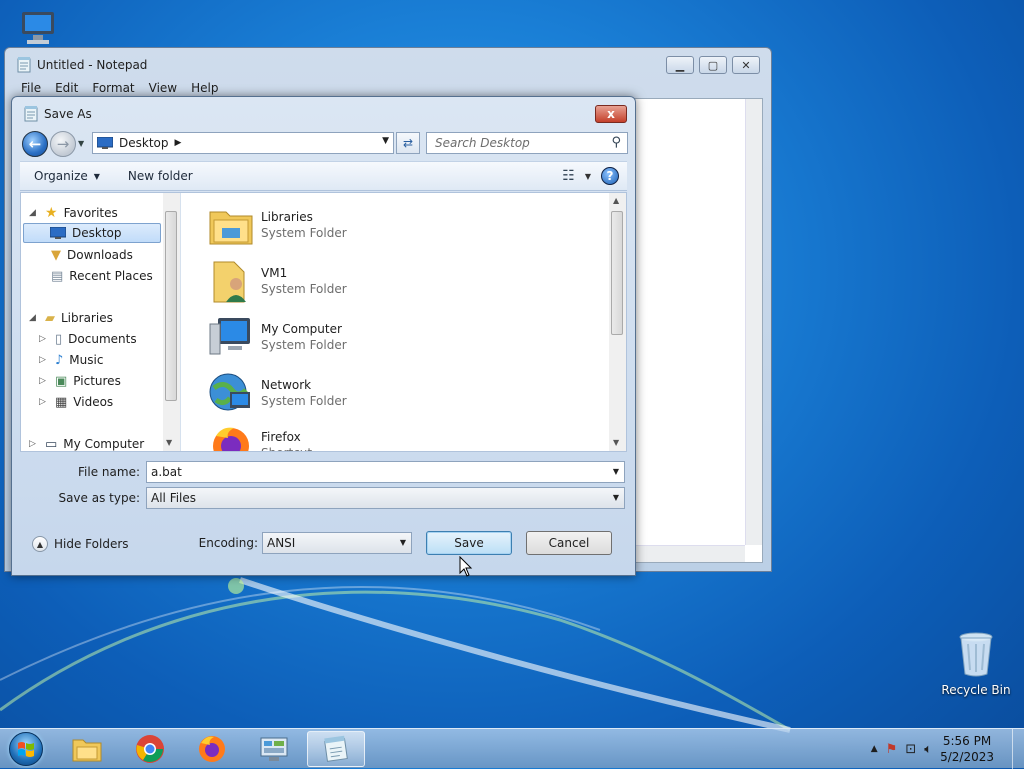 Image resolution: width=1024 pixels, height=769 pixels. I want to click on refresh-button: ⇄, so click(408, 143).